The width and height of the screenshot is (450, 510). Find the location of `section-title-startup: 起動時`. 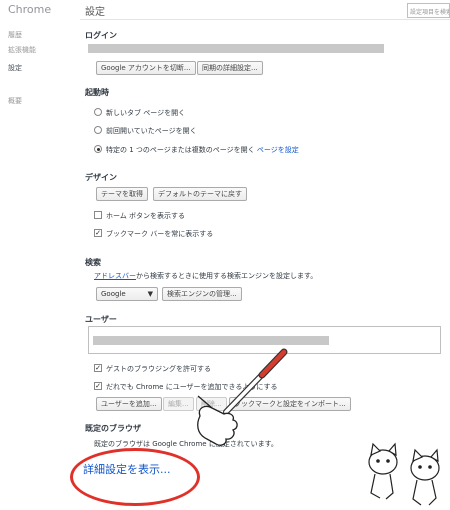

section-title-startup: 起動時 is located at coordinates (97, 92).